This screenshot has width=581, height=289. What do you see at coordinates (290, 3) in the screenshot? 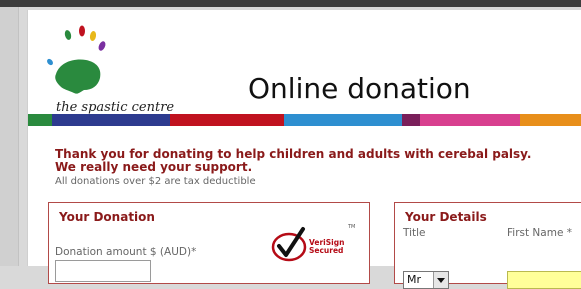
I see `browser-top-edge` at bounding box center [290, 3].